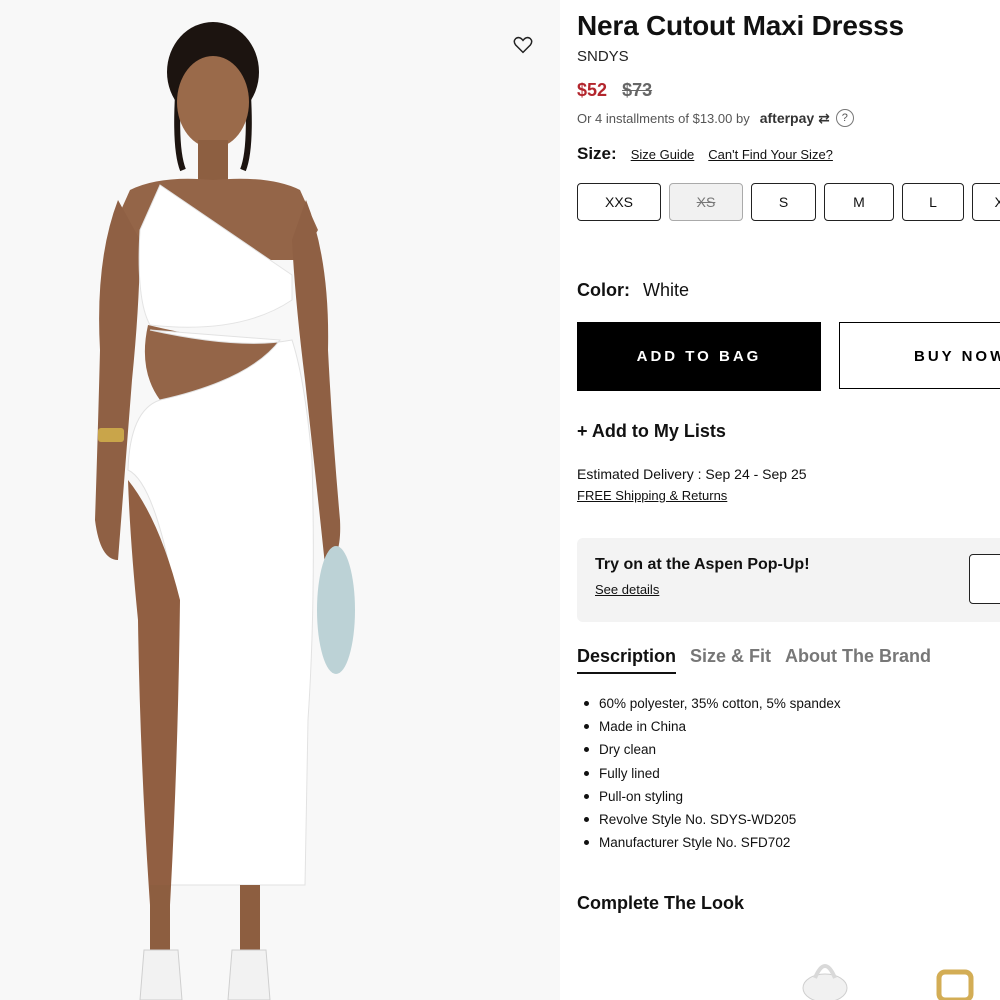 The image size is (1000, 1000). I want to click on afterpay-logo: afterpay ⇄, so click(795, 118).